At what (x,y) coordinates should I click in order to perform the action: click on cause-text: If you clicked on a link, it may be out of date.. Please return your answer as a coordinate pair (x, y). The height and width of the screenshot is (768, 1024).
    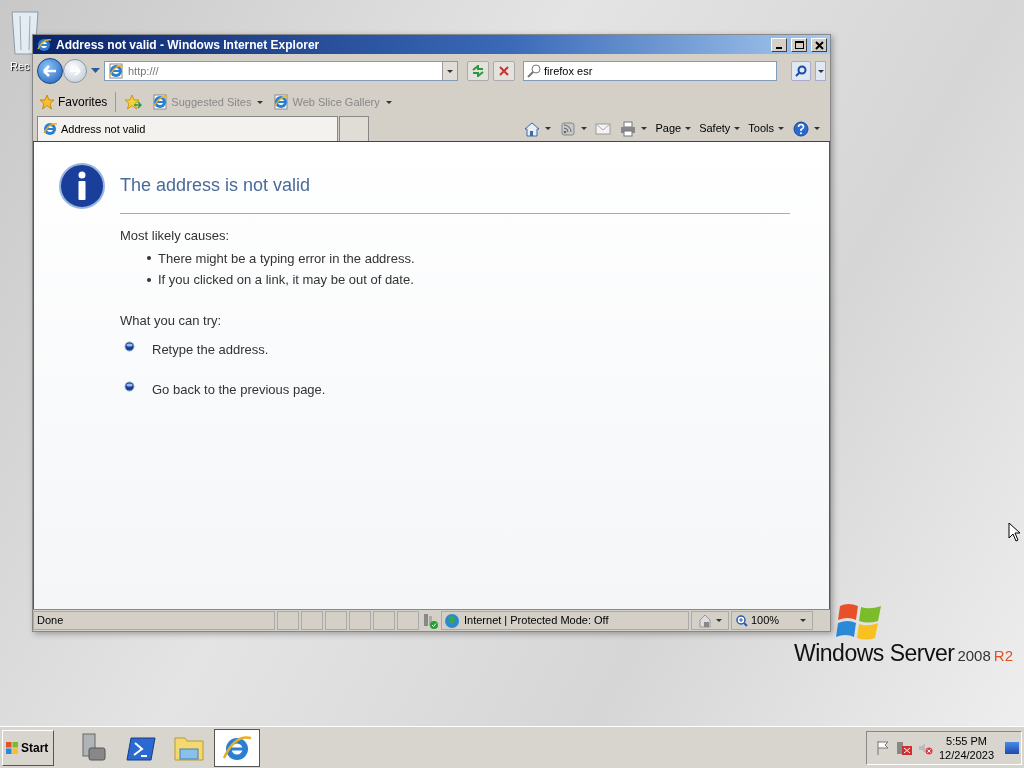
    Looking at the image, I should click on (286, 280).